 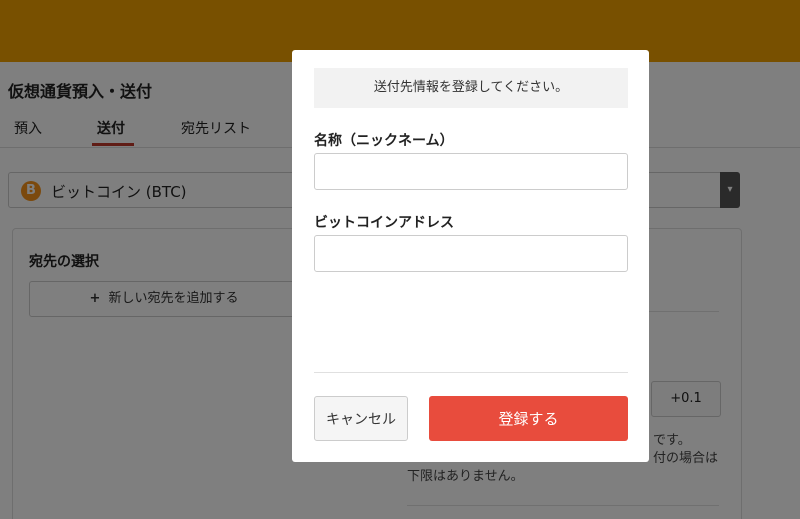 What do you see at coordinates (384, 141) in the screenshot?
I see `nickname-label: 名称（ニックネーム）` at bounding box center [384, 141].